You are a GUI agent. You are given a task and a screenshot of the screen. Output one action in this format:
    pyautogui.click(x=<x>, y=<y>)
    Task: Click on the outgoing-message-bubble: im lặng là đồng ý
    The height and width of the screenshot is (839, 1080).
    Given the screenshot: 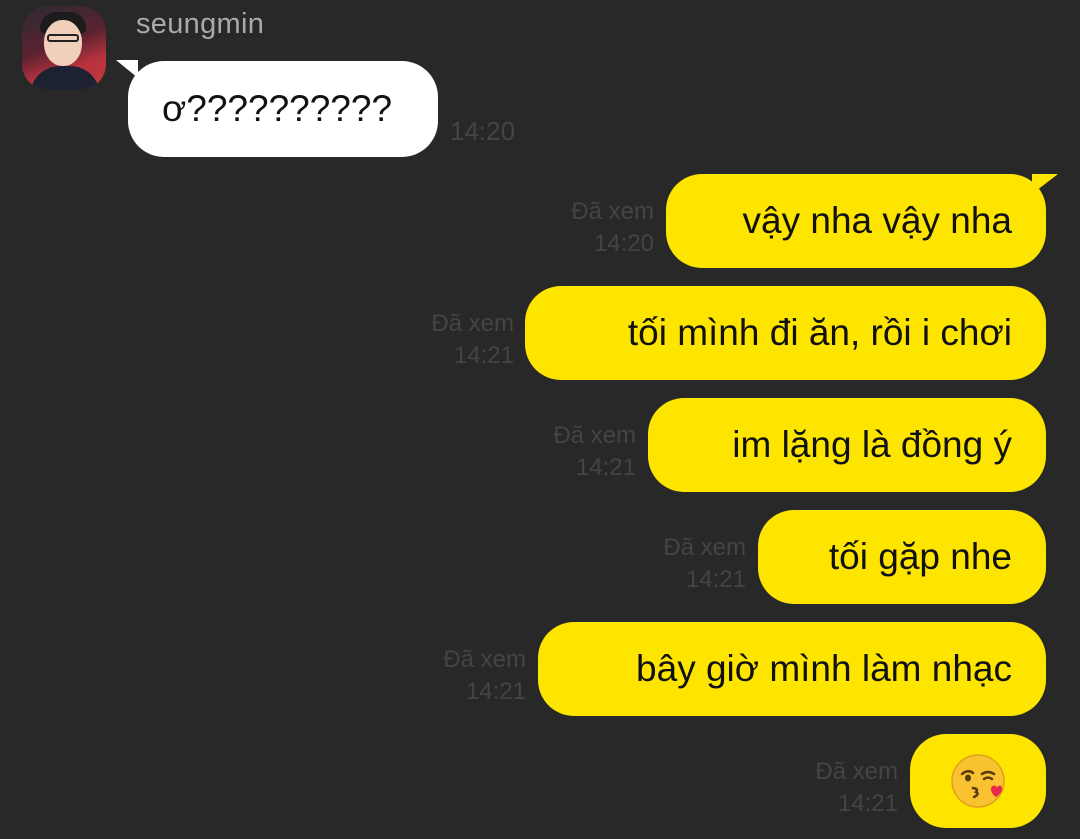 What is the action you would take?
    pyautogui.click(x=847, y=445)
    